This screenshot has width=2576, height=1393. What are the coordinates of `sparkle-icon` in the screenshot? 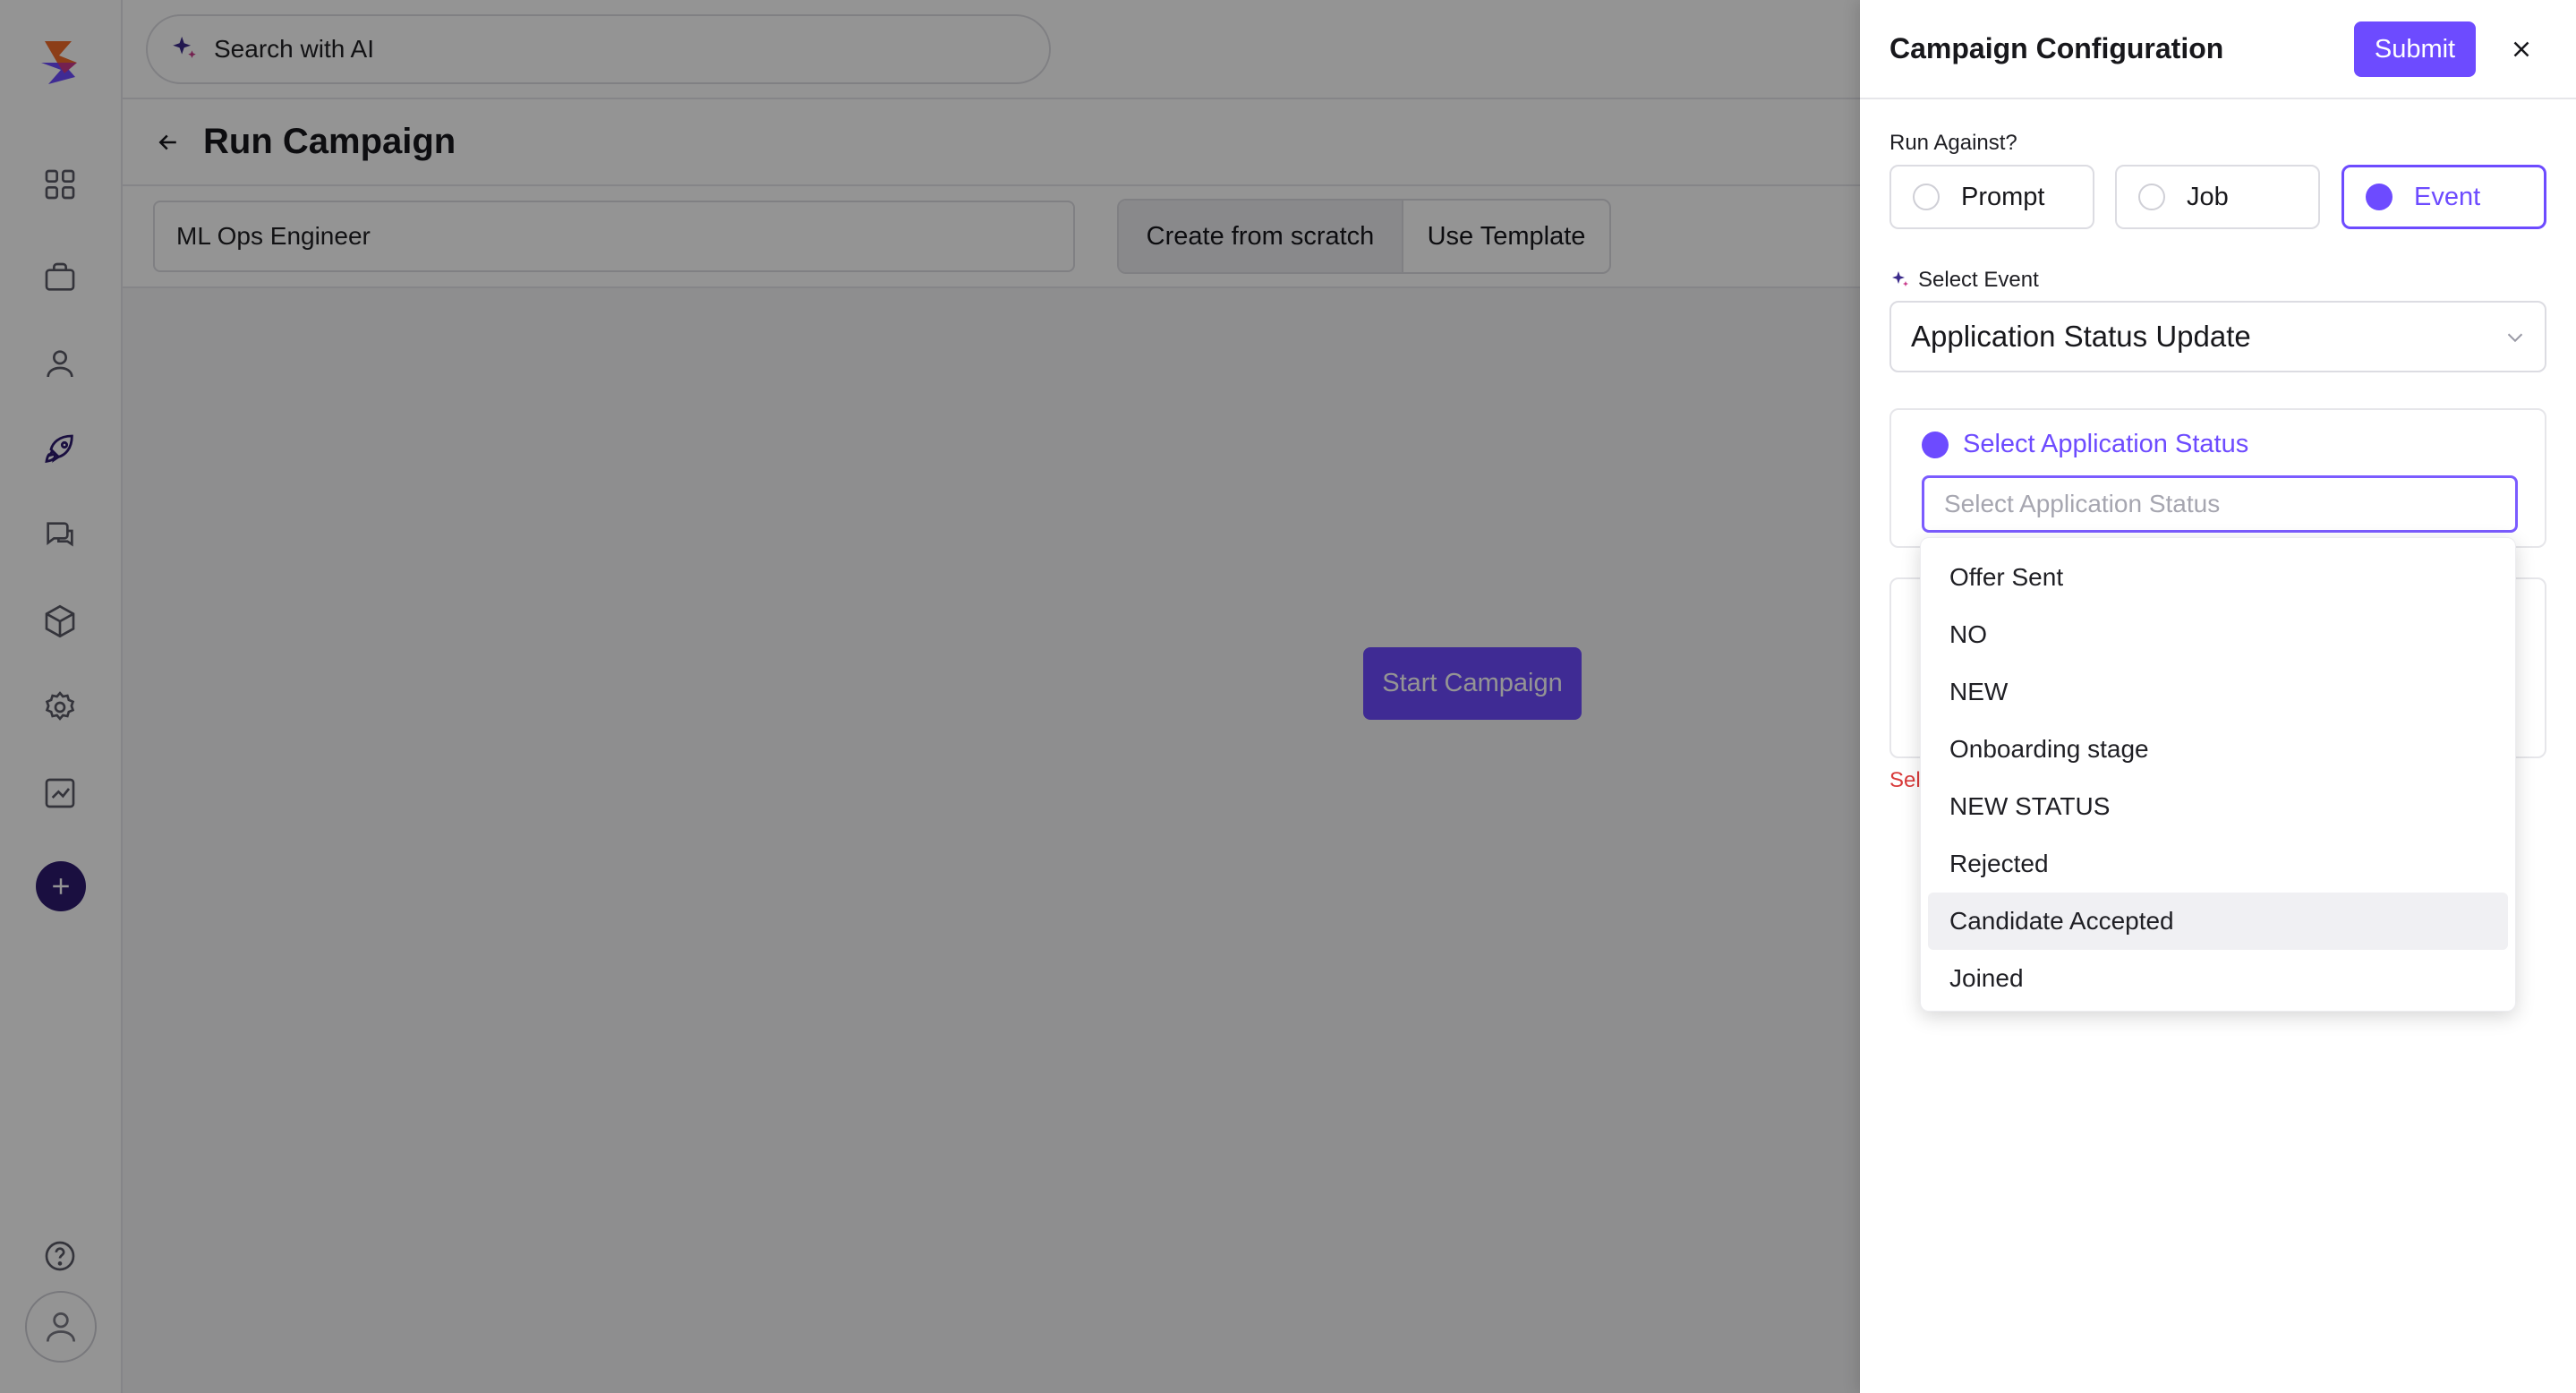 It's located at (1900, 278).